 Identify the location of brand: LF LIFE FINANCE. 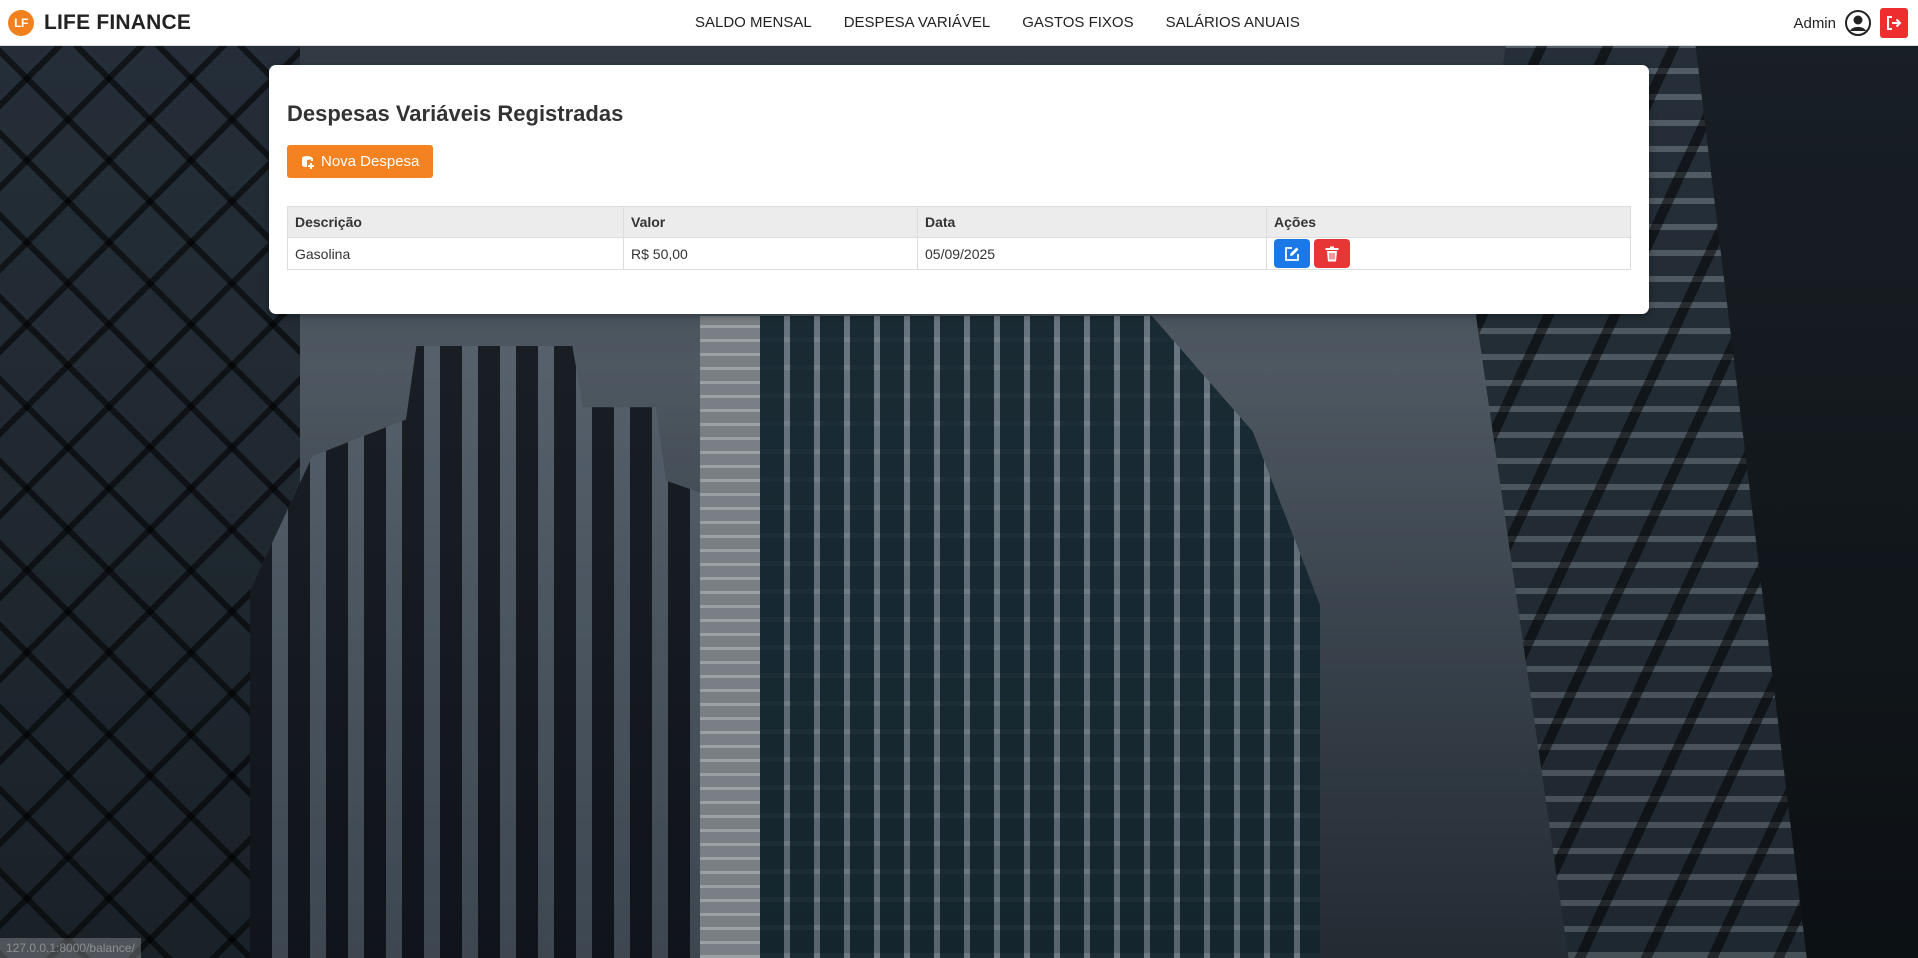
(99, 23).